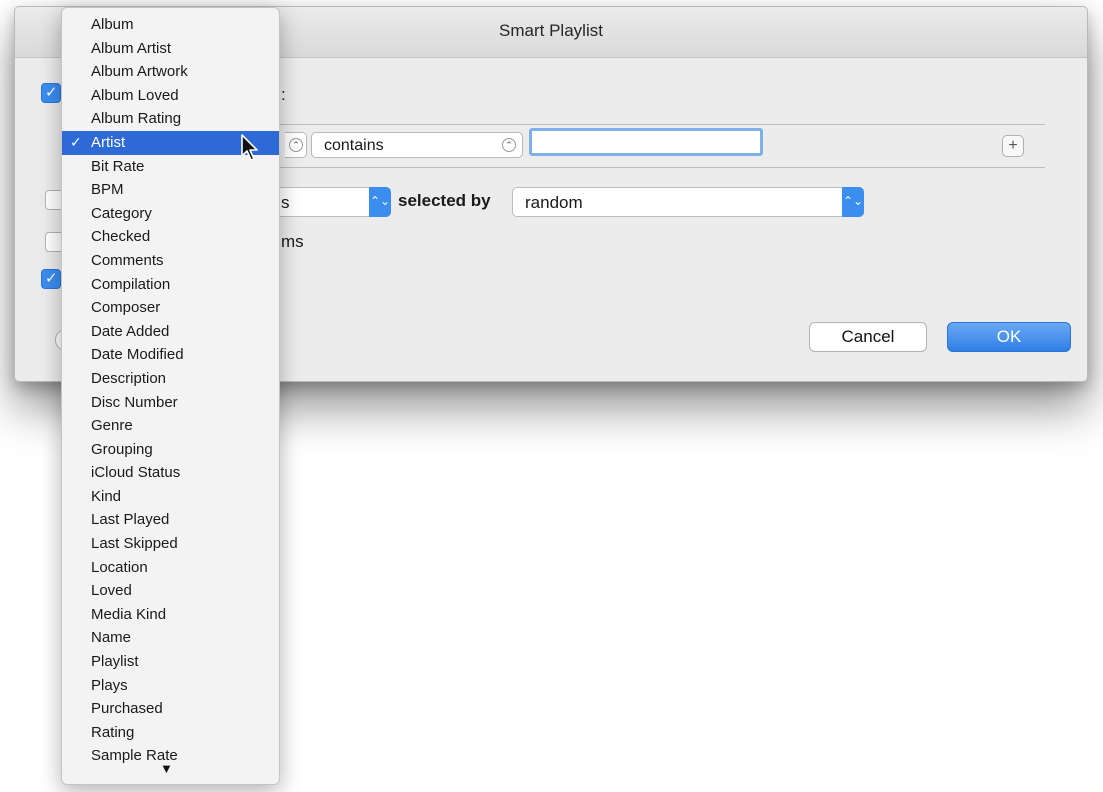 This screenshot has height=792, width=1103. I want to click on match-checked-label-fragment: ms, so click(292, 241).